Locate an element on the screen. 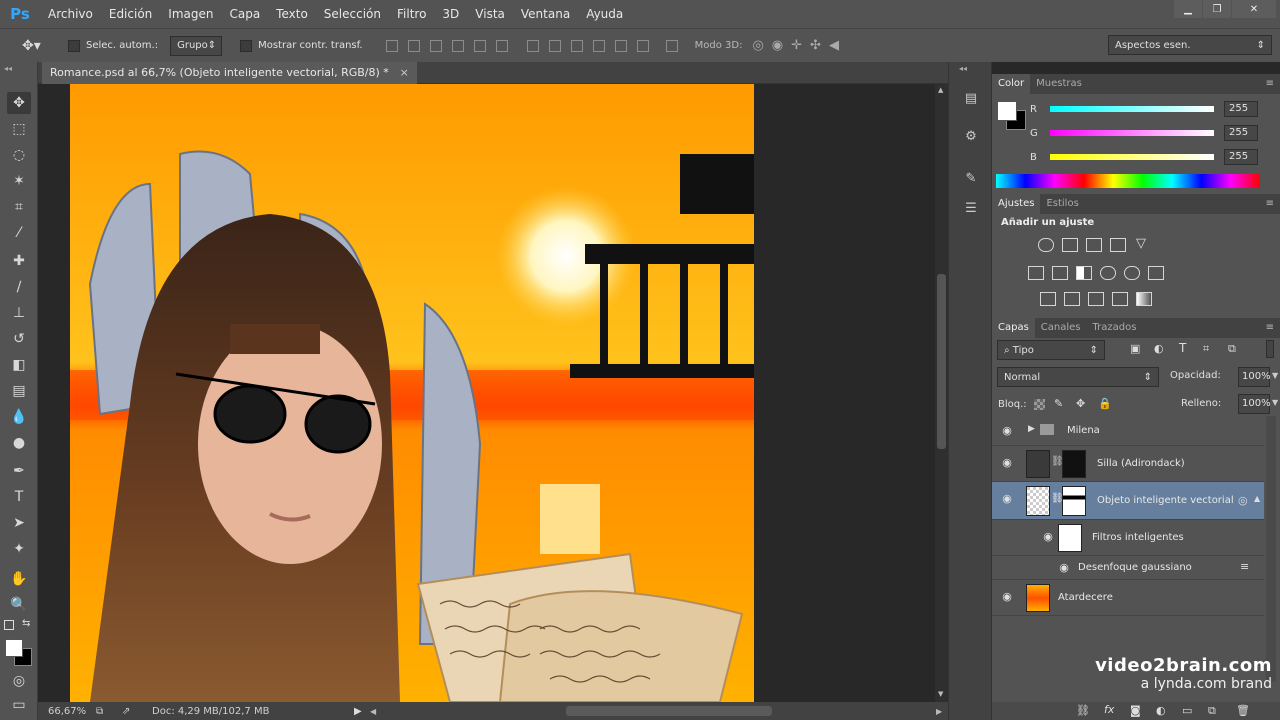  delete-layer-icon: 🗑 is located at coordinates (1243, 710).